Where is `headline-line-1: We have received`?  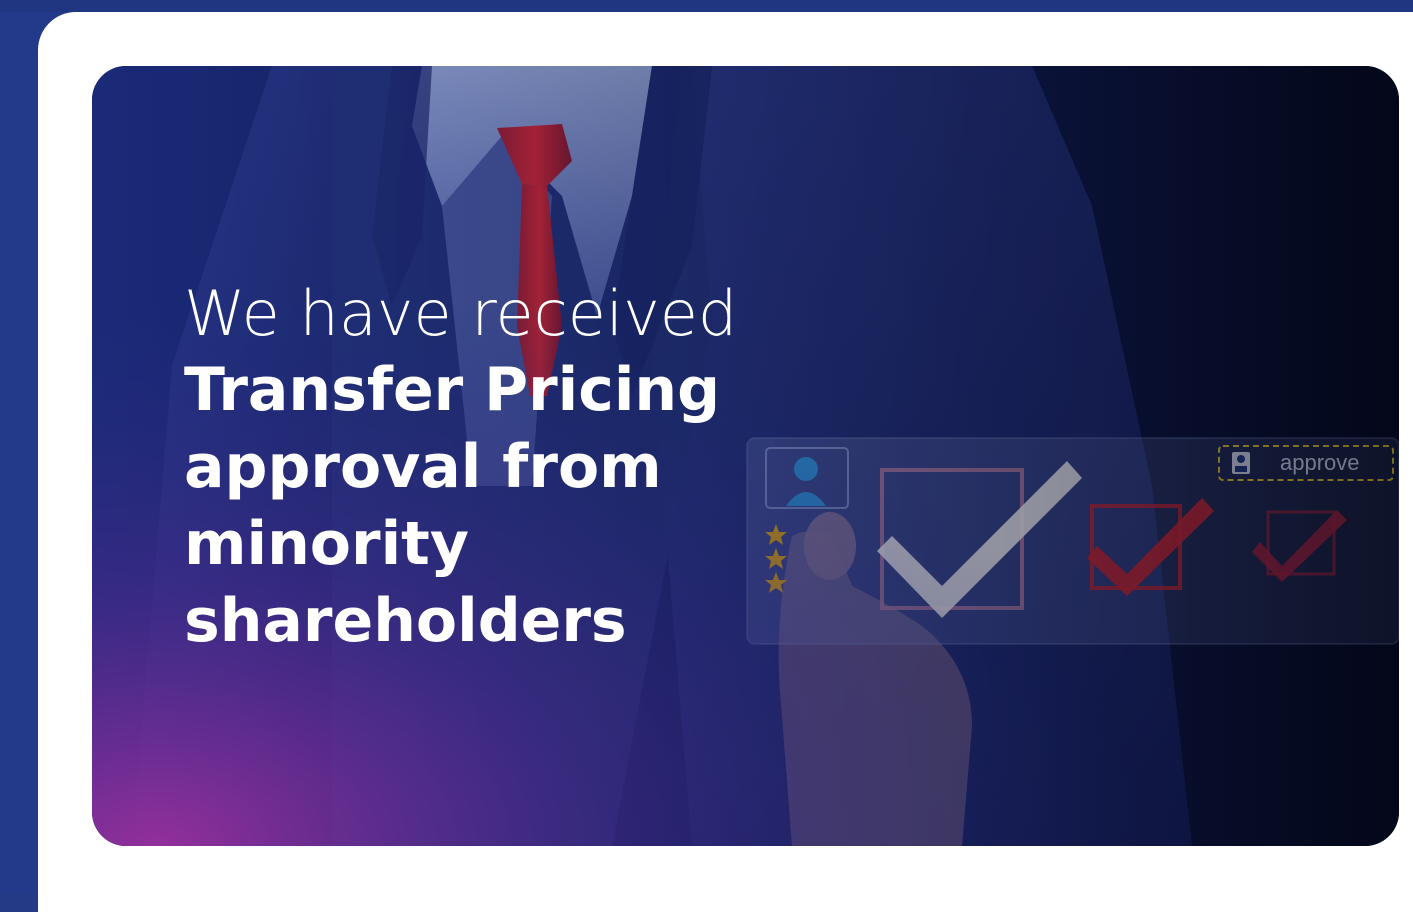
headline-line-1: We have received is located at coordinates (461, 313).